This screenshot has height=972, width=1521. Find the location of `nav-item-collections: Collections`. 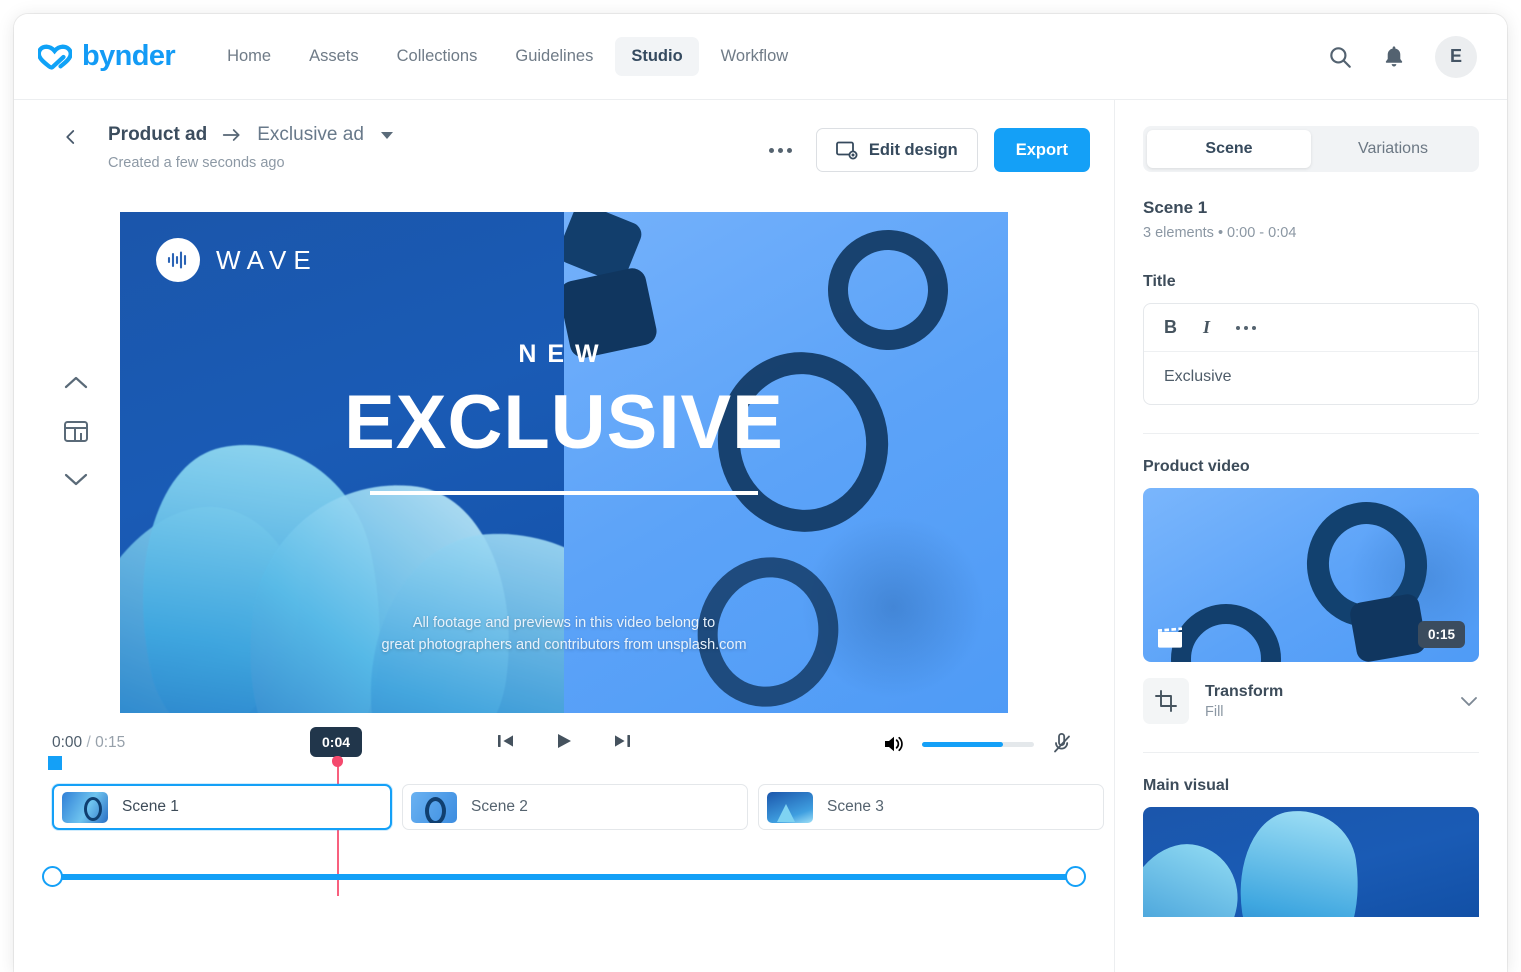

nav-item-collections: Collections is located at coordinates (437, 56).